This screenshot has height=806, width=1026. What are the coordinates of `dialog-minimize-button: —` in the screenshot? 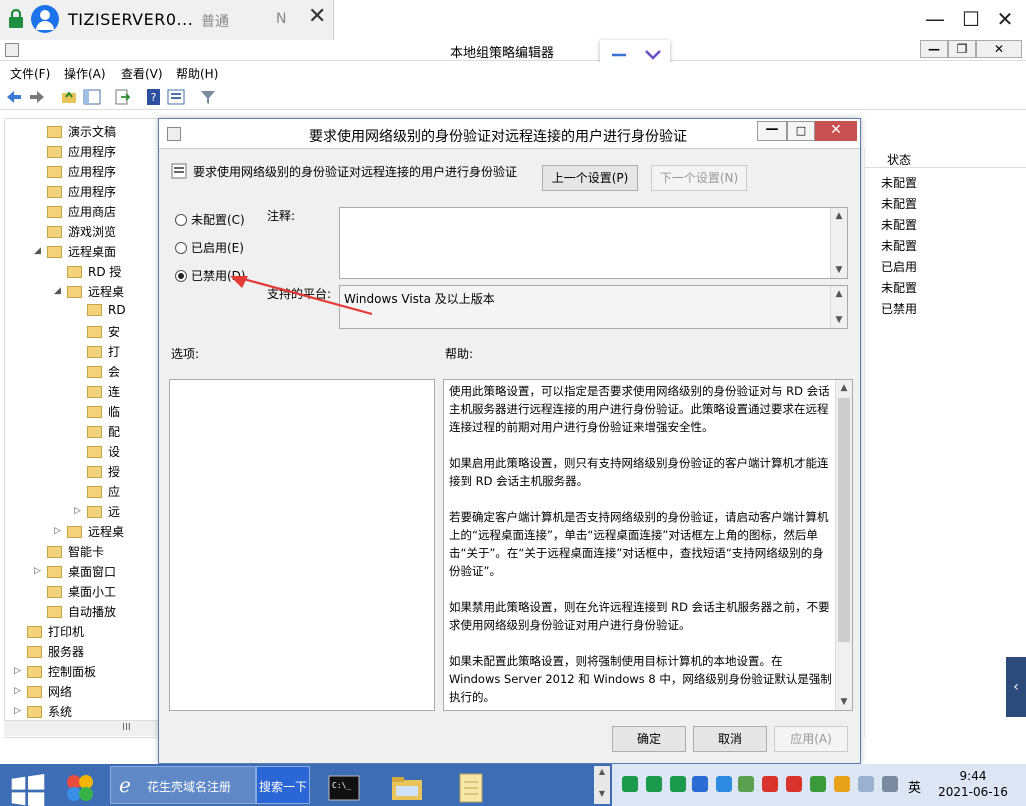 It's located at (772, 131).